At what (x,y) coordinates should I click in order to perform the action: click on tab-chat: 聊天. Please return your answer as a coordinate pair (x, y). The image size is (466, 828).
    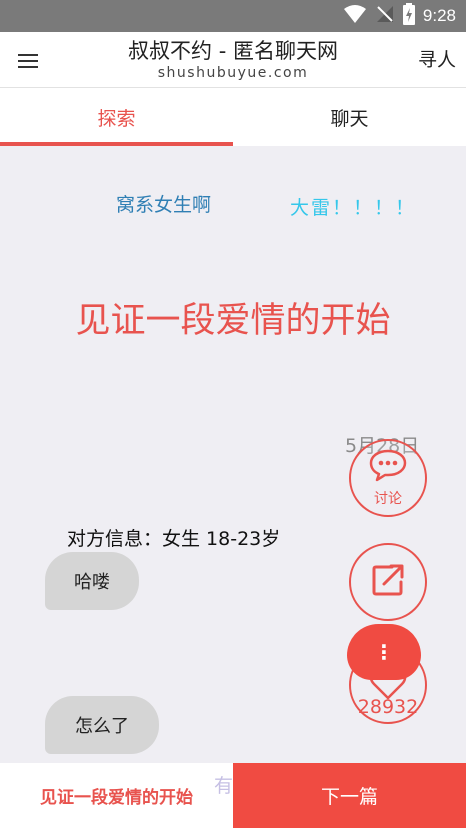
    Looking at the image, I should click on (349, 117).